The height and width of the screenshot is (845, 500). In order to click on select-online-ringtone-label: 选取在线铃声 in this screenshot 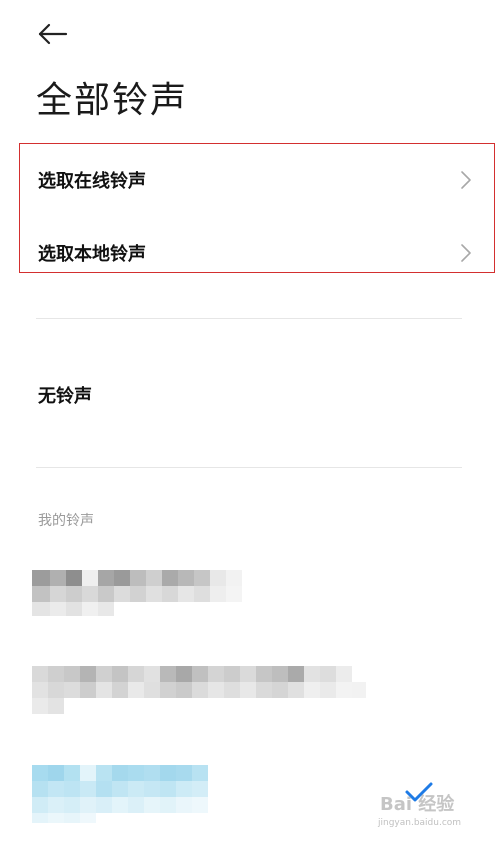, I will do `click(92, 181)`.